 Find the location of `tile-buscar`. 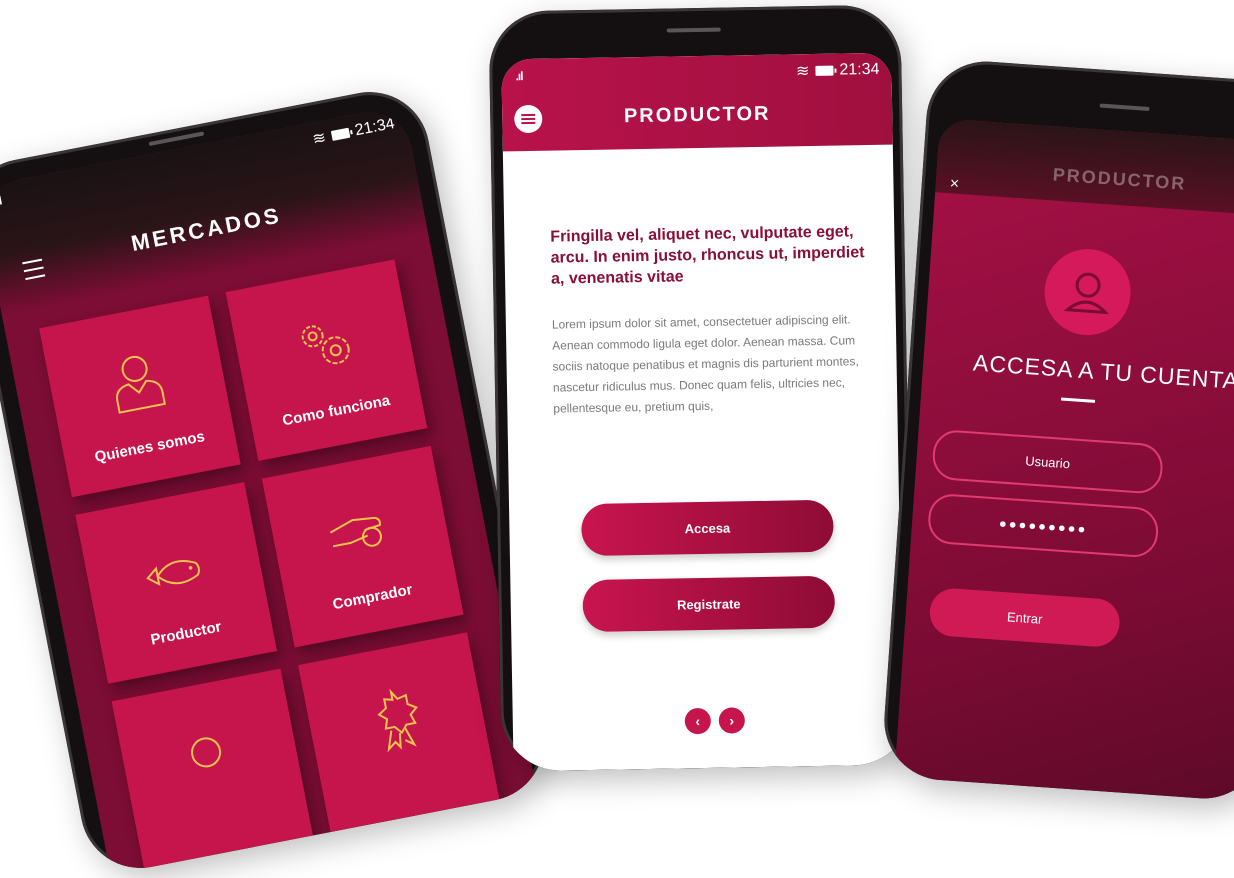

tile-buscar is located at coordinates (212, 769).